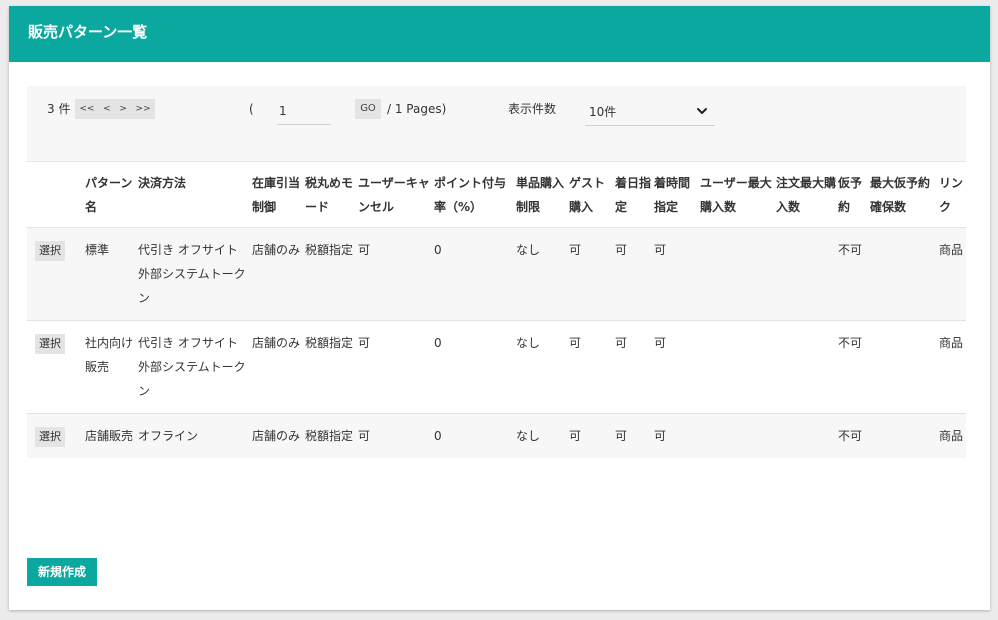  Describe the element at coordinates (109, 436) in the screenshot. I see `table-cell: 店舗販売` at that location.